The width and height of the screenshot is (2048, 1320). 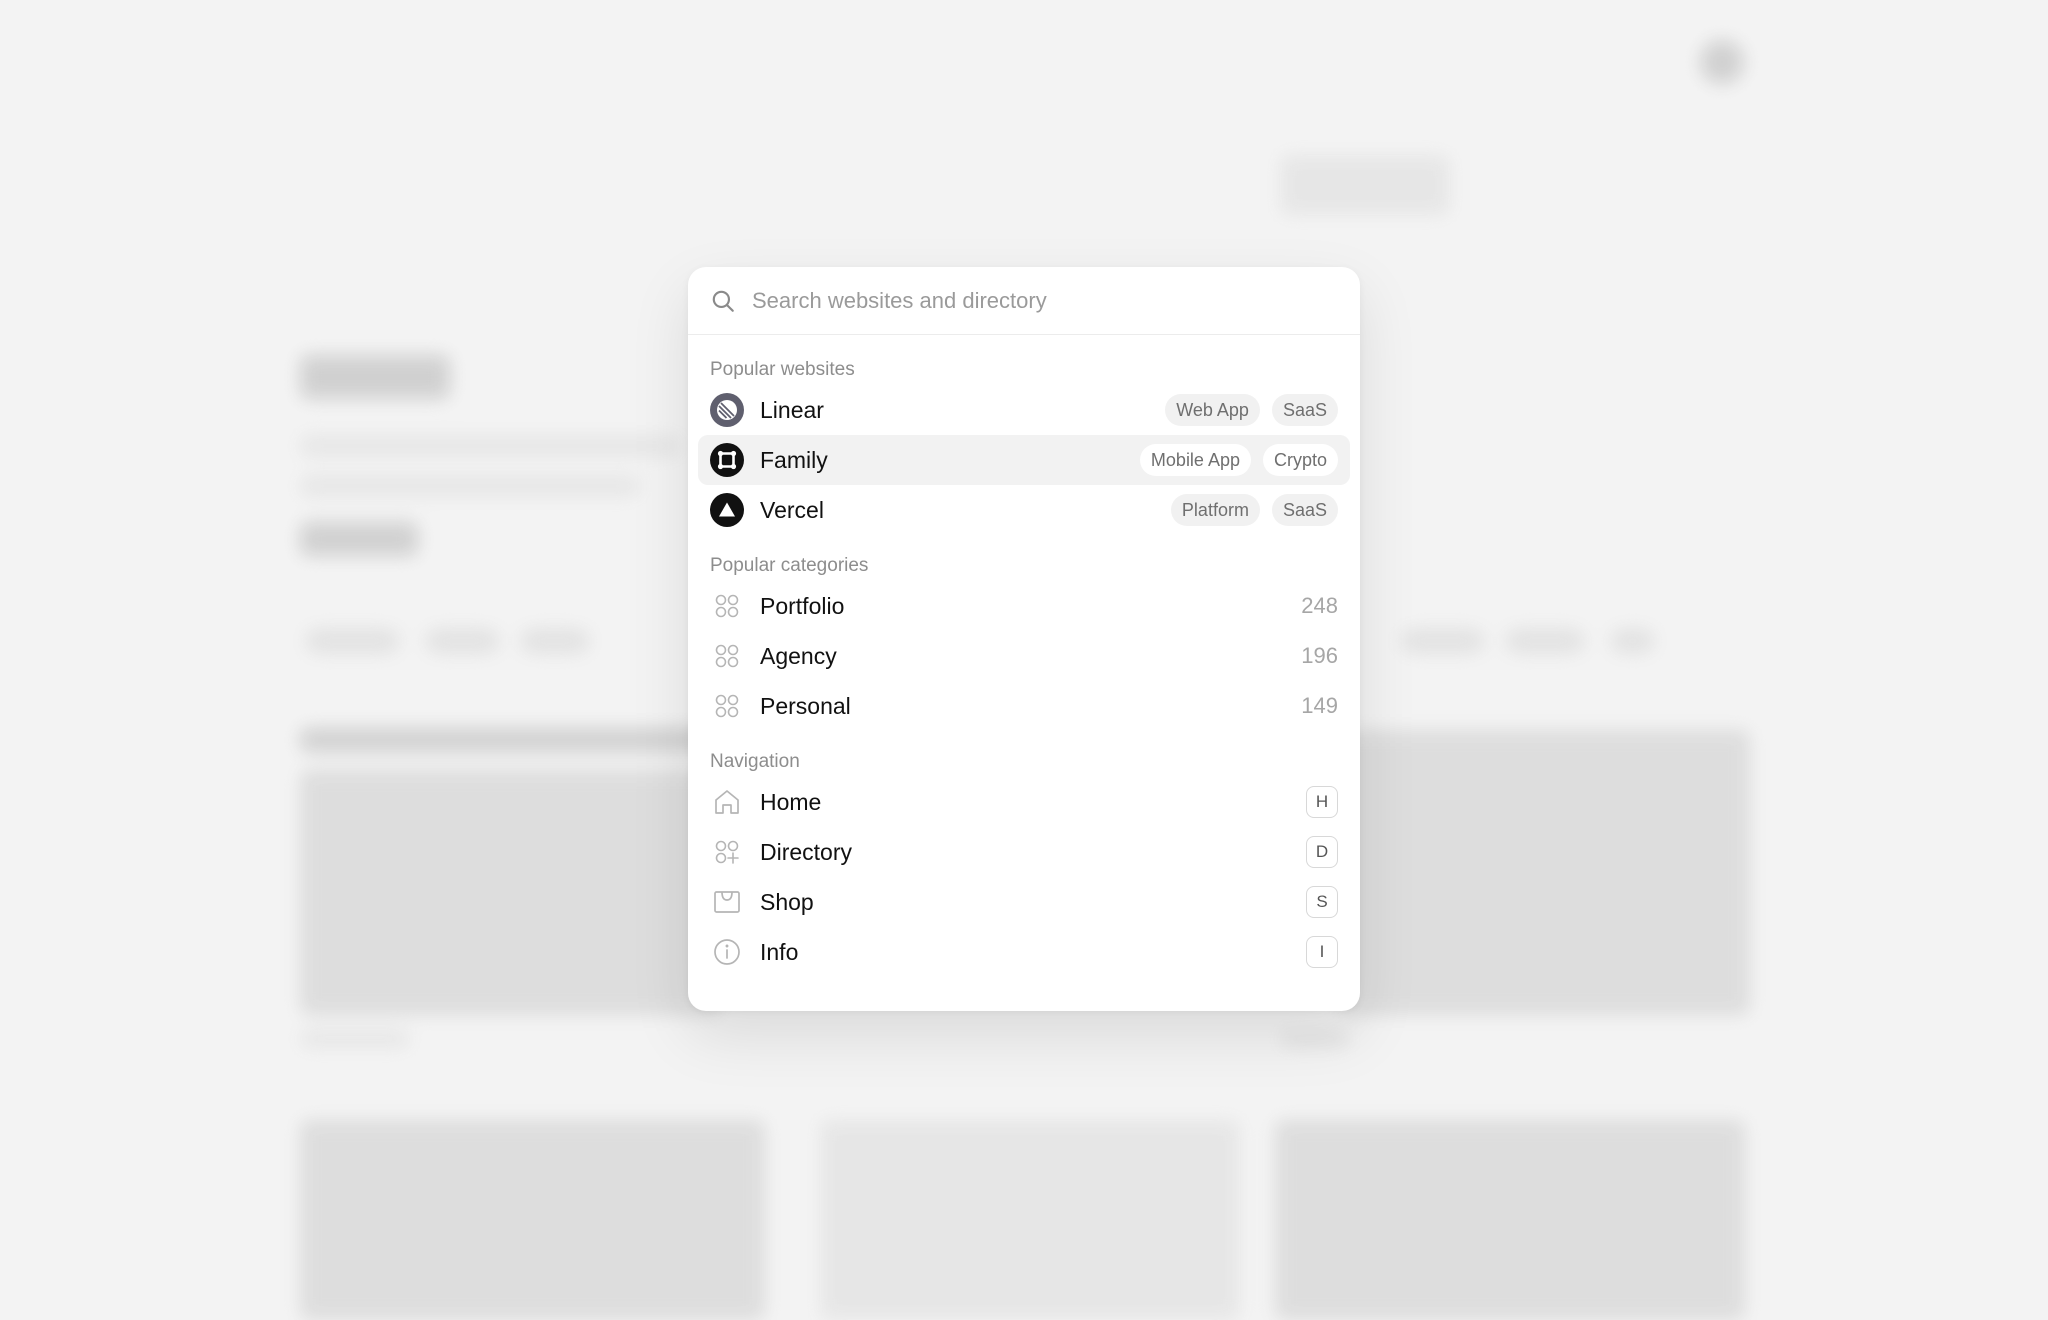 I want to click on search-icon, so click(x=723, y=301).